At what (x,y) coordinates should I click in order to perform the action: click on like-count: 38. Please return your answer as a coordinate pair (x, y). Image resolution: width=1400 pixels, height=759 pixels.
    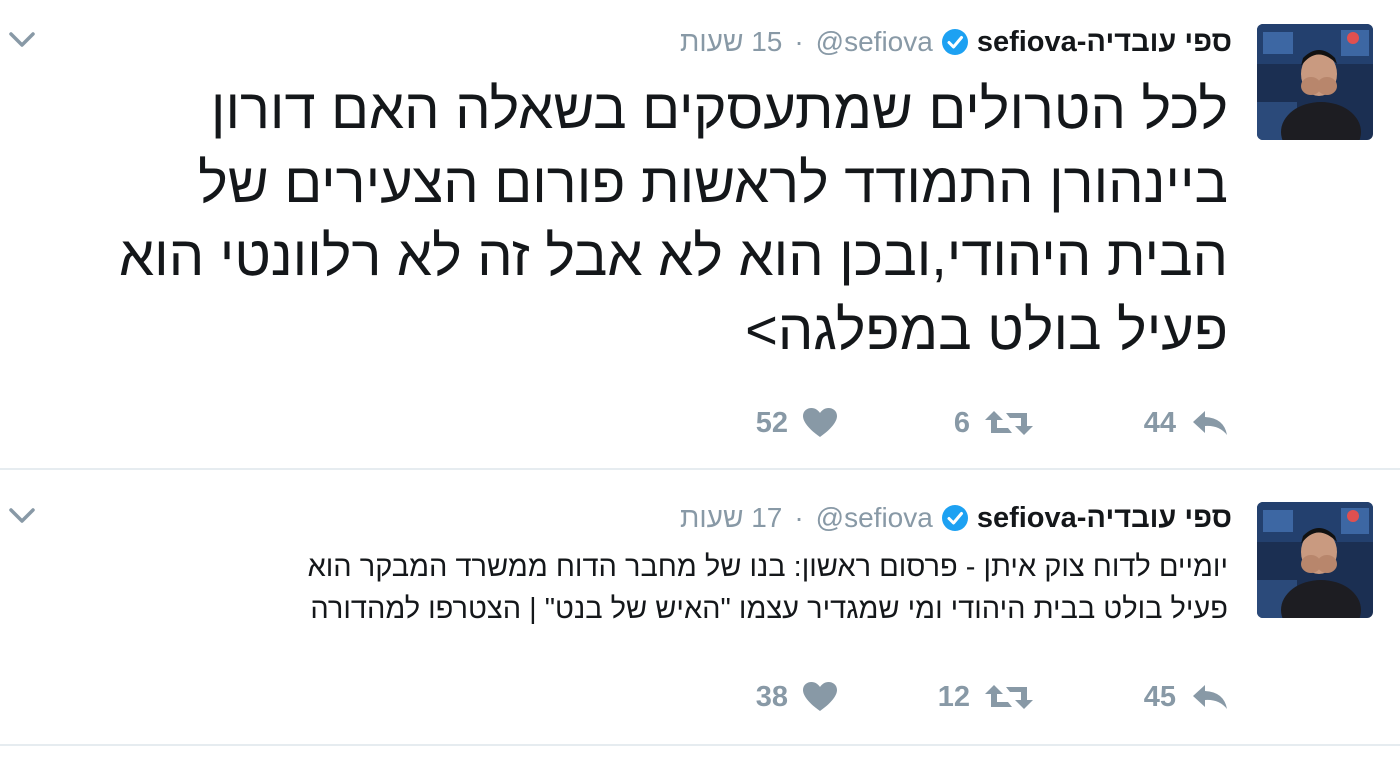
    Looking at the image, I should click on (771, 696).